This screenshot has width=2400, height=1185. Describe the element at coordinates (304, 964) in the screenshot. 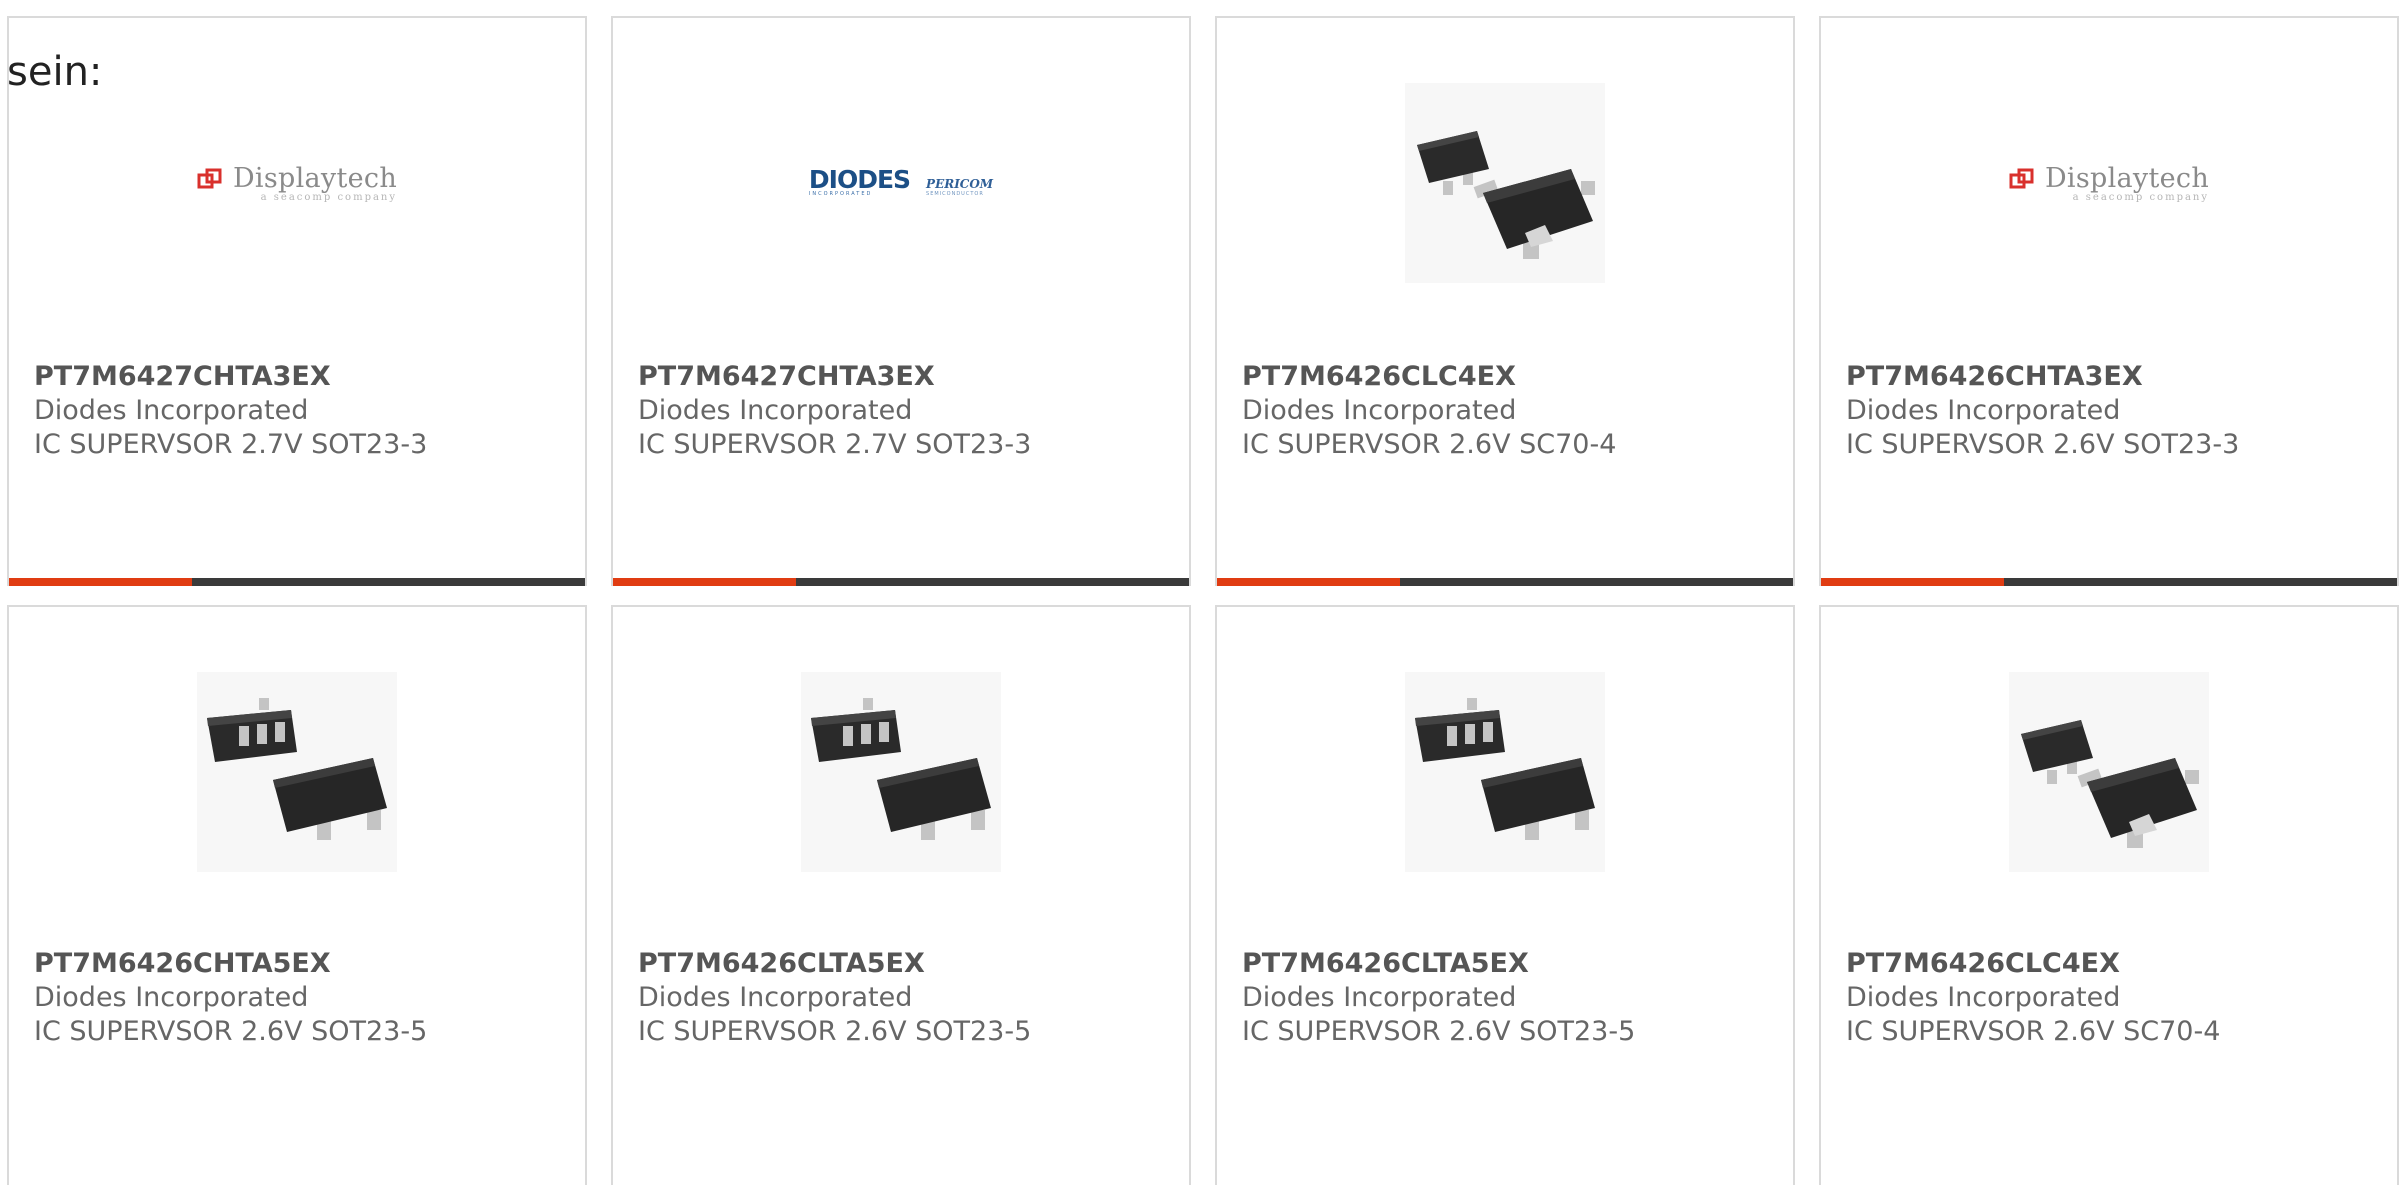

I see `part-number-link: PT7M6426CHTA5EX` at that location.